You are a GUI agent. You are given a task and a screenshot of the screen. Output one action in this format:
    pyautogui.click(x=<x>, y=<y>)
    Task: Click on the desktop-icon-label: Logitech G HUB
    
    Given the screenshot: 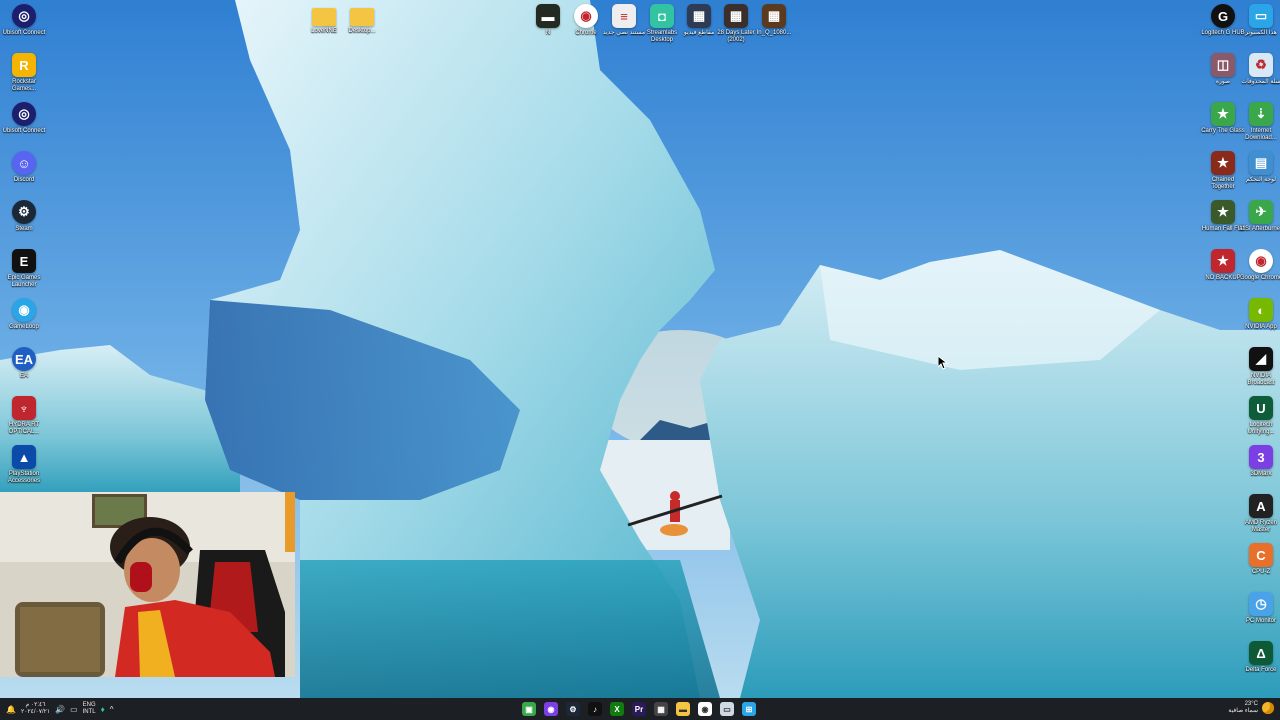 What is the action you would take?
    pyautogui.click(x=1223, y=33)
    